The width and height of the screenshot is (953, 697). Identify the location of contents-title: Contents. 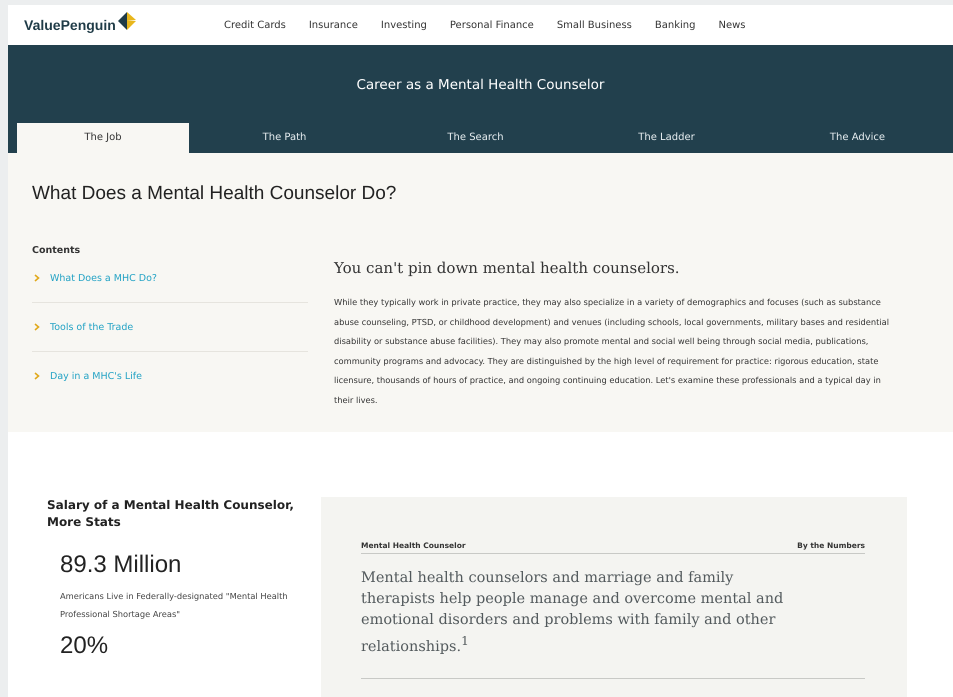
(57, 250).